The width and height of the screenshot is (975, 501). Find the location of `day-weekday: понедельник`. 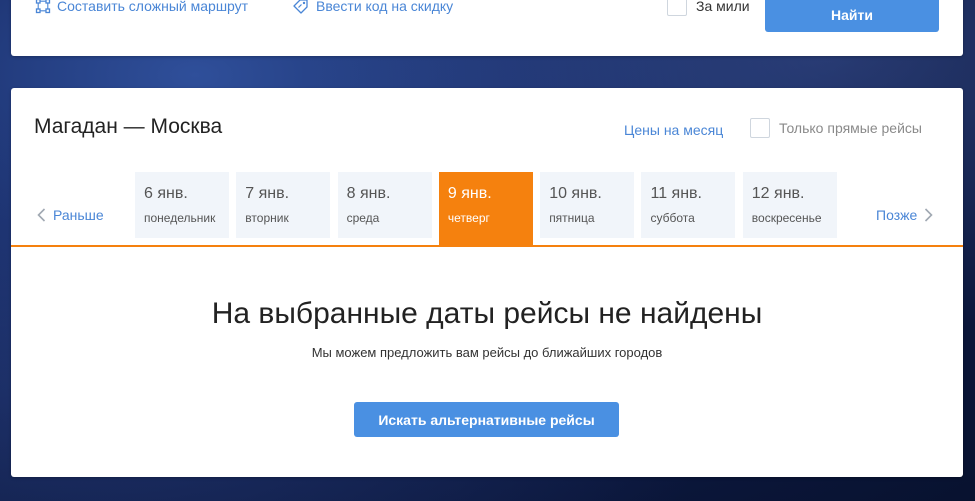

day-weekday: понедельник is located at coordinates (180, 218).